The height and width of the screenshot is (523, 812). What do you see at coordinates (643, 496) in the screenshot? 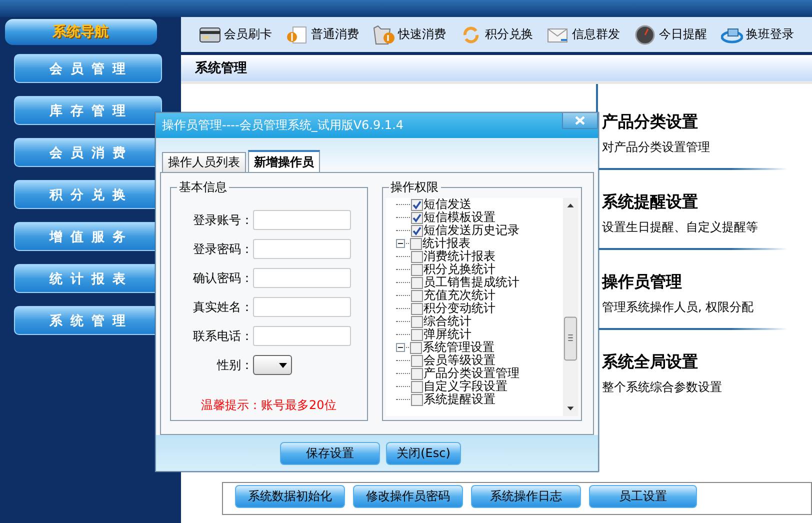
I see `function-button: 员工设置` at bounding box center [643, 496].